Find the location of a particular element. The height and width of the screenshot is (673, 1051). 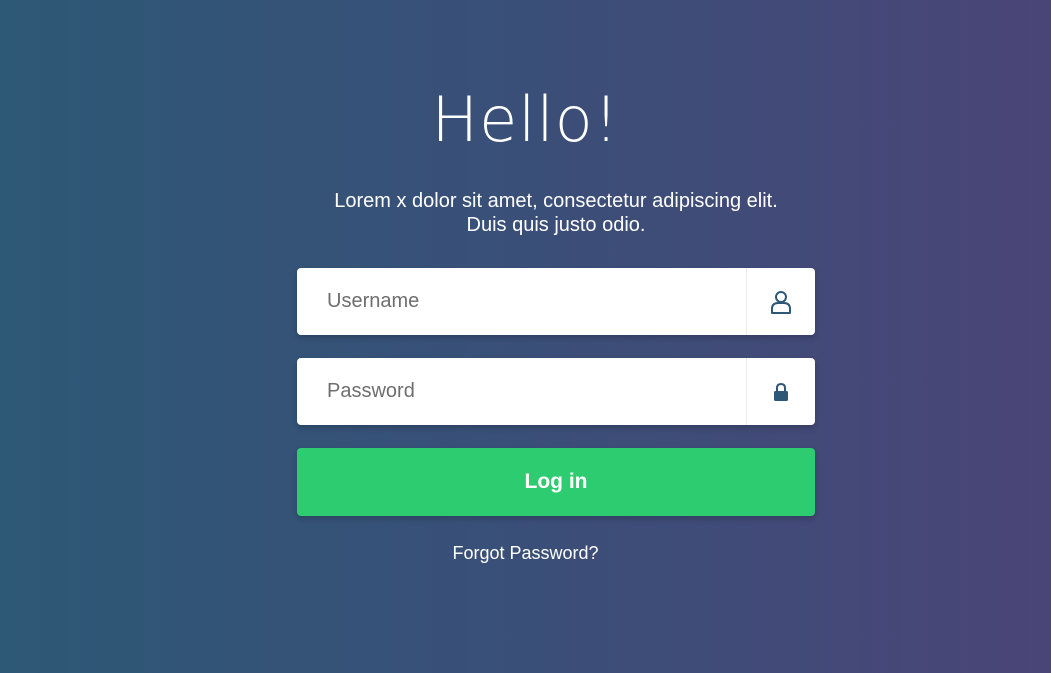

password-field is located at coordinates (556, 391).